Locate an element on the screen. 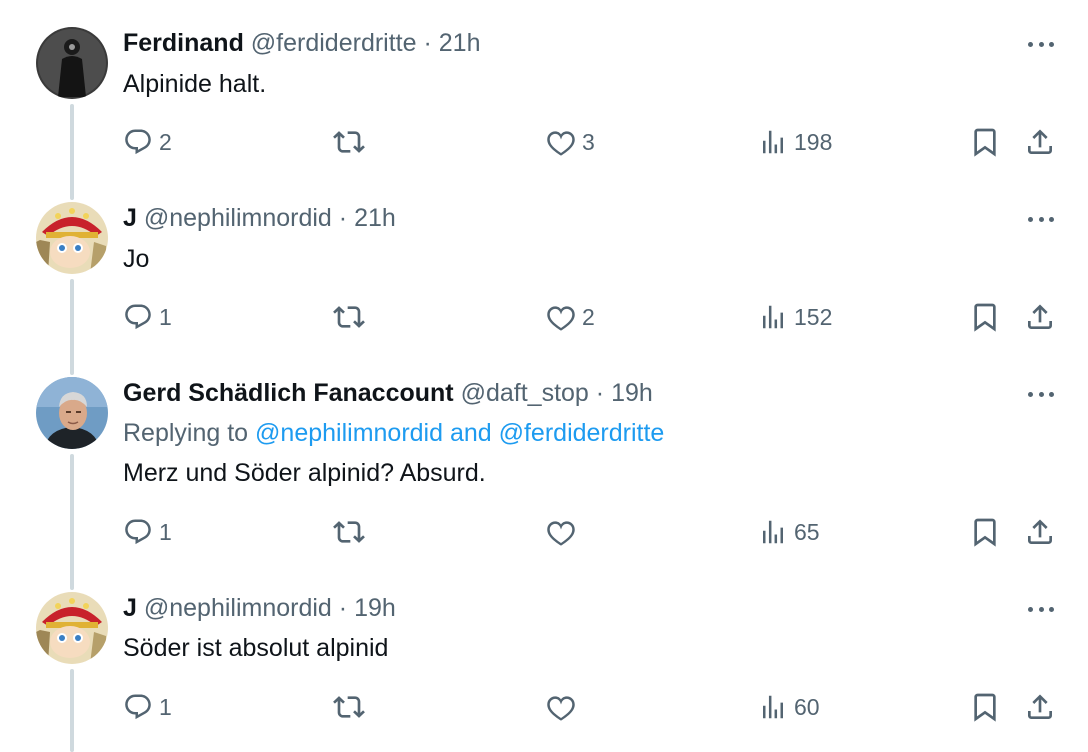 Image resolution: width=1088 pixels, height=752 pixels. like-button: 3 is located at coordinates (570, 142).